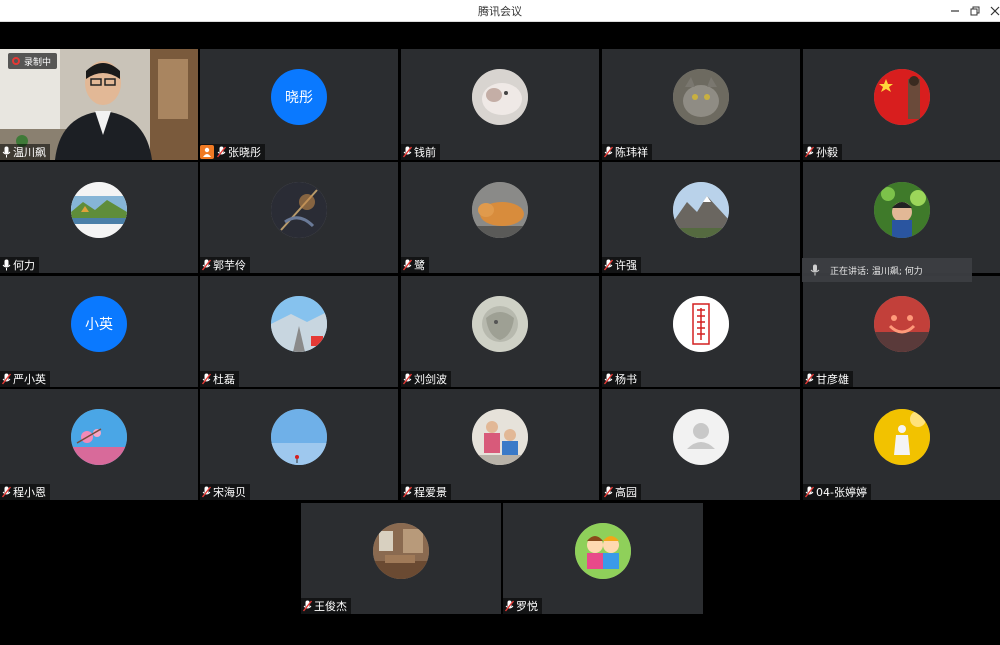 The image size is (1000, 645). What do you see at coordinates (841, 492) in the screenshot?
I see `participant-name: 04-张婷婷` at bounding box center [841, 492].